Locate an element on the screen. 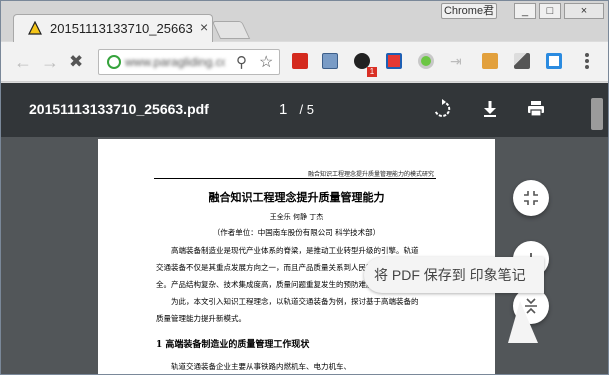 This screenshot has height=375, width=609. fit-page-button is located at coordinates (531, 198).